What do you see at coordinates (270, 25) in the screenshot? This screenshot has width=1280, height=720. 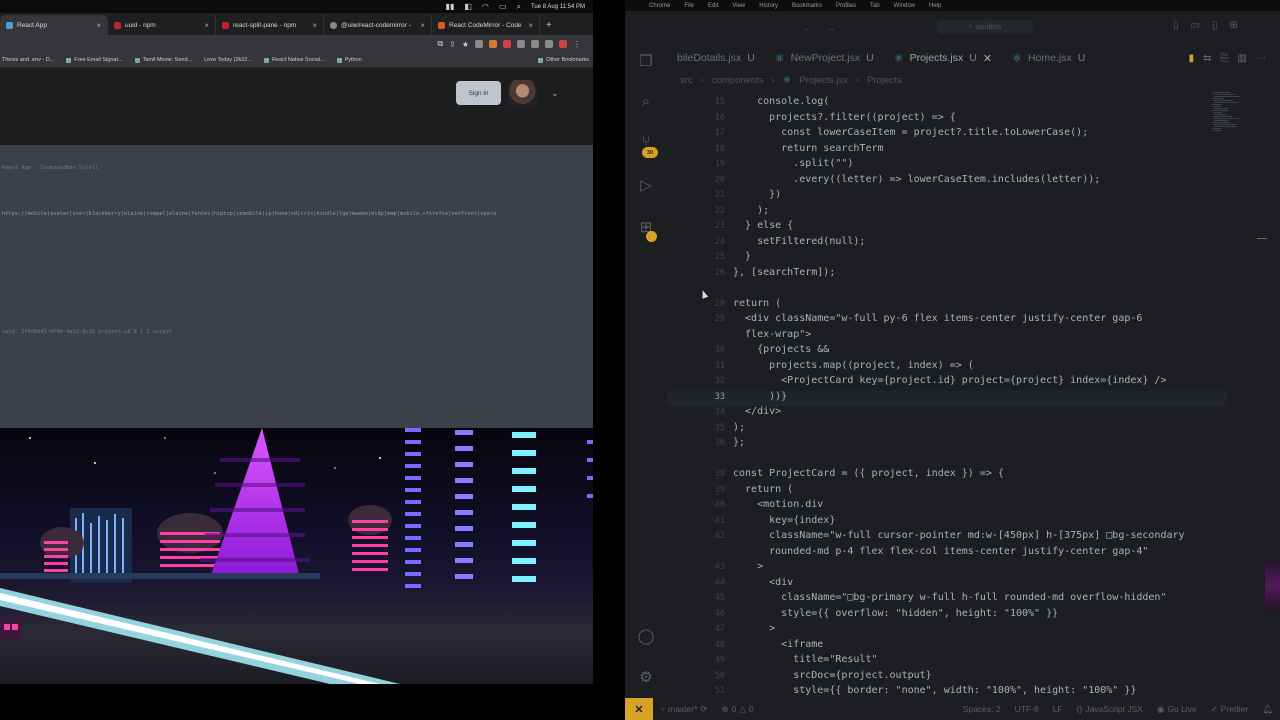 I see `chrome-tab-split-pane: react-split-pane - npm ×` at bounding box center [270, 25].